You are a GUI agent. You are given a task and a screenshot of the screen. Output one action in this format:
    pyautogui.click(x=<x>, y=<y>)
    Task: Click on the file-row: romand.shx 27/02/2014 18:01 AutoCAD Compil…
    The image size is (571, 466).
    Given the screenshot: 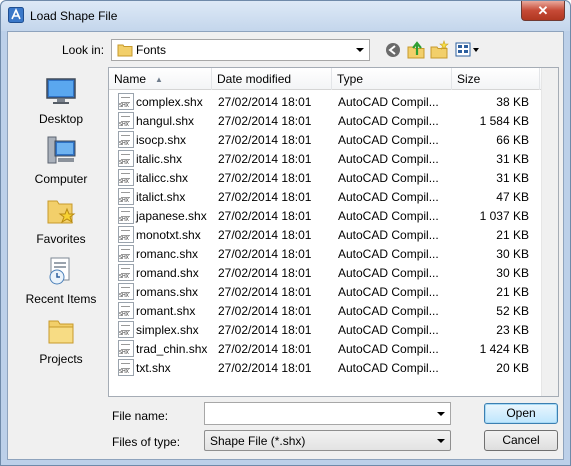 What is the action you would take?
    pyautogui.click(x=324, y=272)
    